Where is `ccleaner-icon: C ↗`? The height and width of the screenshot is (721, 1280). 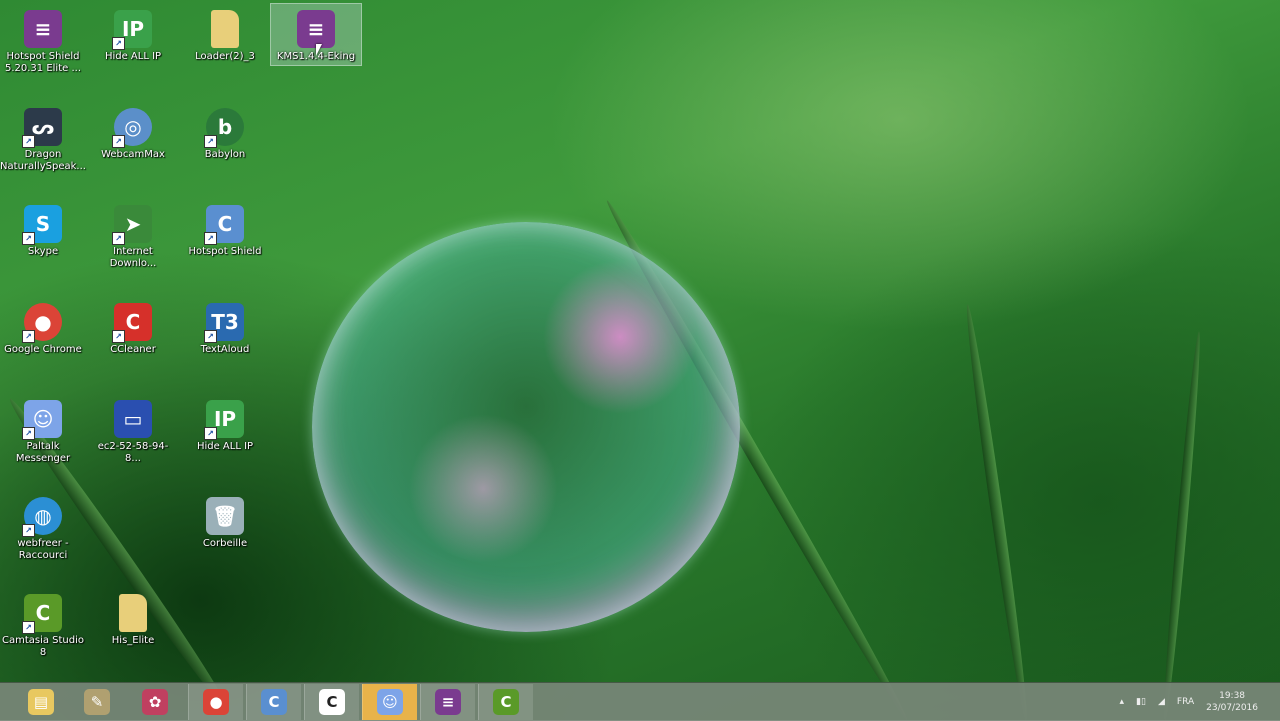 ccleaner-icon: C ↗ is located at coordinates (132, 323).